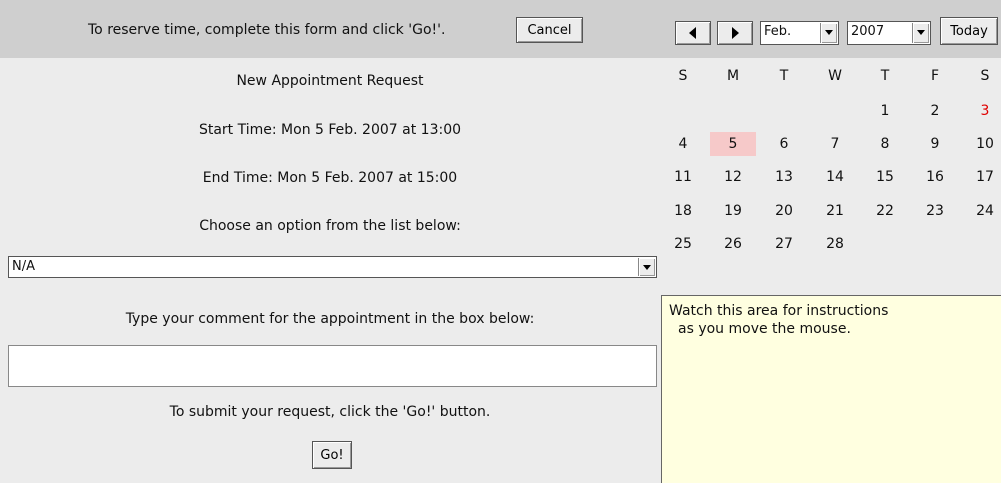 The width and height of the screenshot is (1001, 483). I want to click on option-select: N/A, so click(332, 267).